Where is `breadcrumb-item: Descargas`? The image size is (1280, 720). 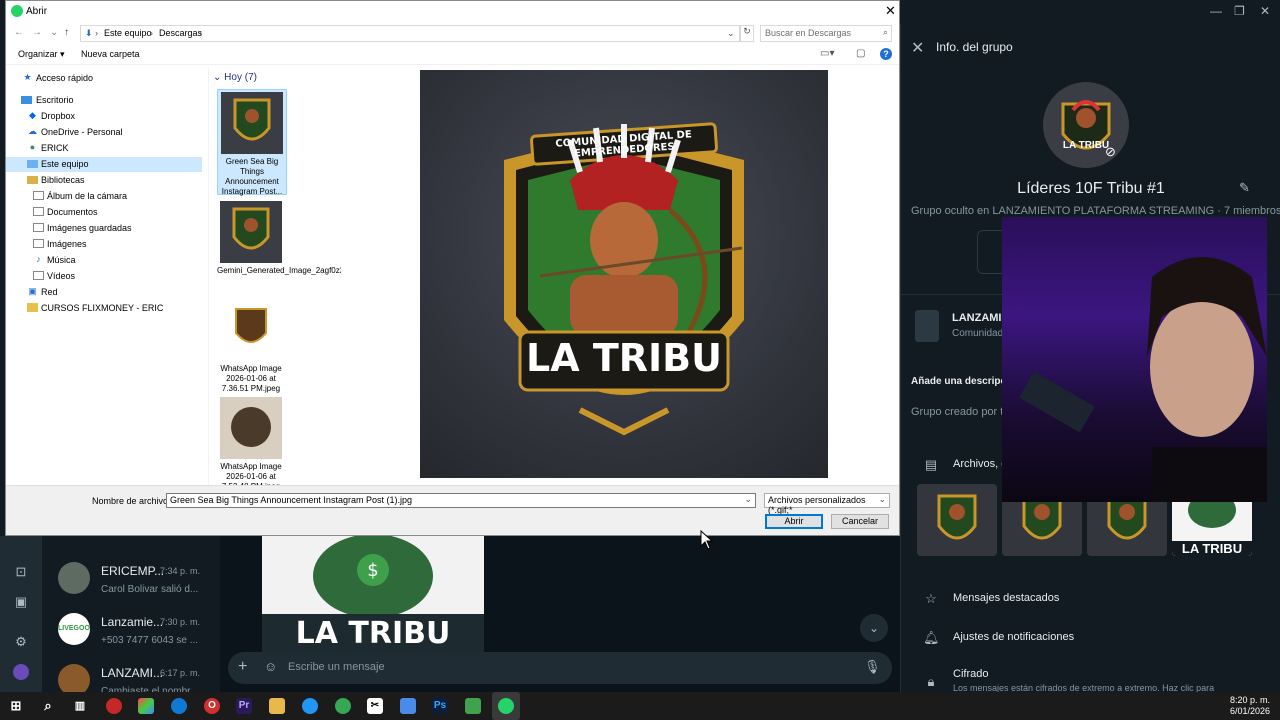
breadcrumb-item: Descargas is located at coordinates (180, 33).